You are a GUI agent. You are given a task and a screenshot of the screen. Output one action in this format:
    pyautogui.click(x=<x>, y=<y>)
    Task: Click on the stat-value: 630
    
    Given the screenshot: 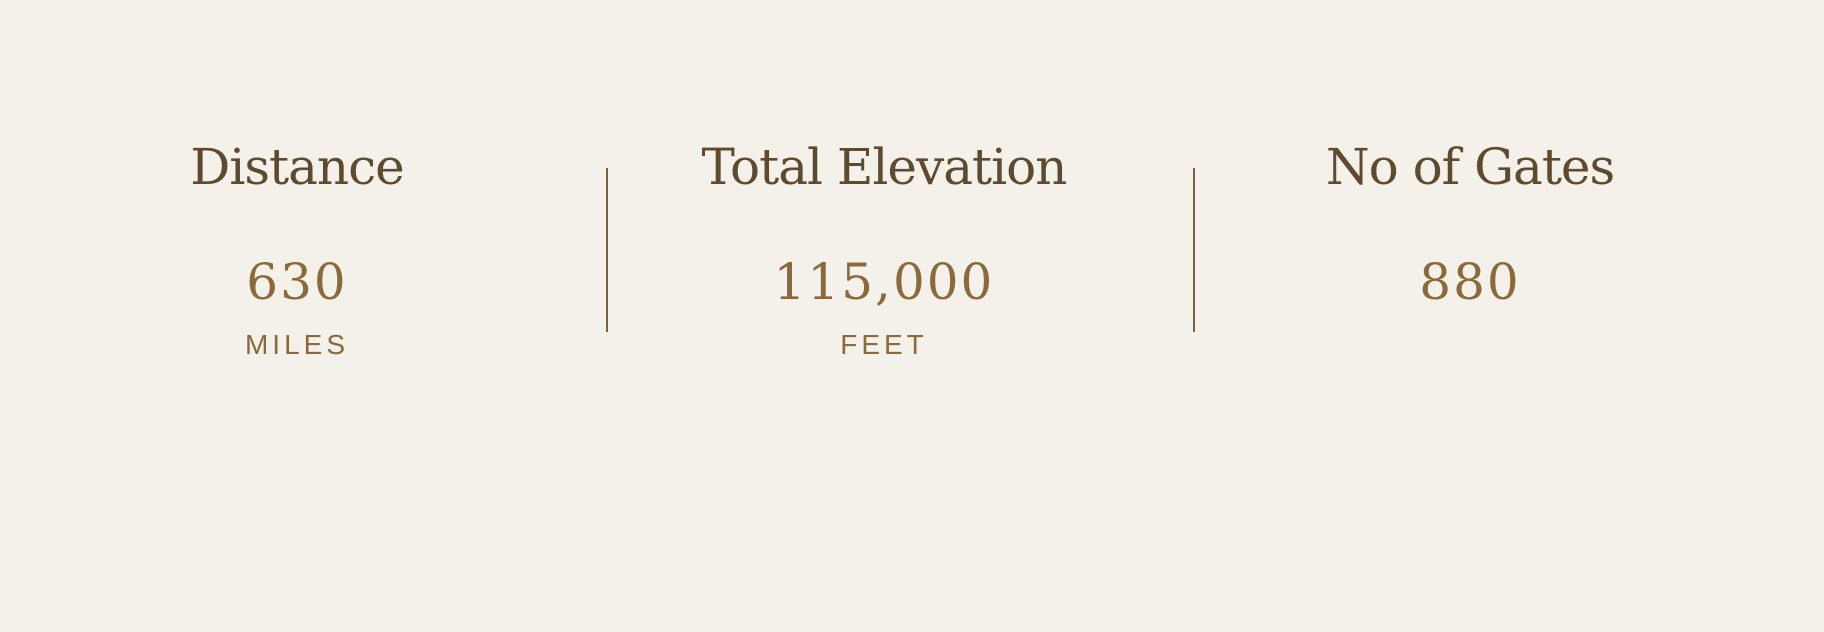 What is the action you would take?
    pyautogui.click(x=297, y=282)
    